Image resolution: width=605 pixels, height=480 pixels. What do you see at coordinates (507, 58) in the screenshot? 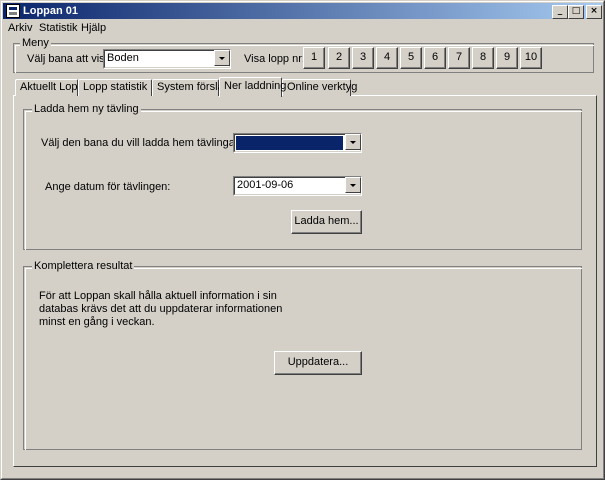
I see `lopp-button-9: 9` at bounding box center [507, 58].